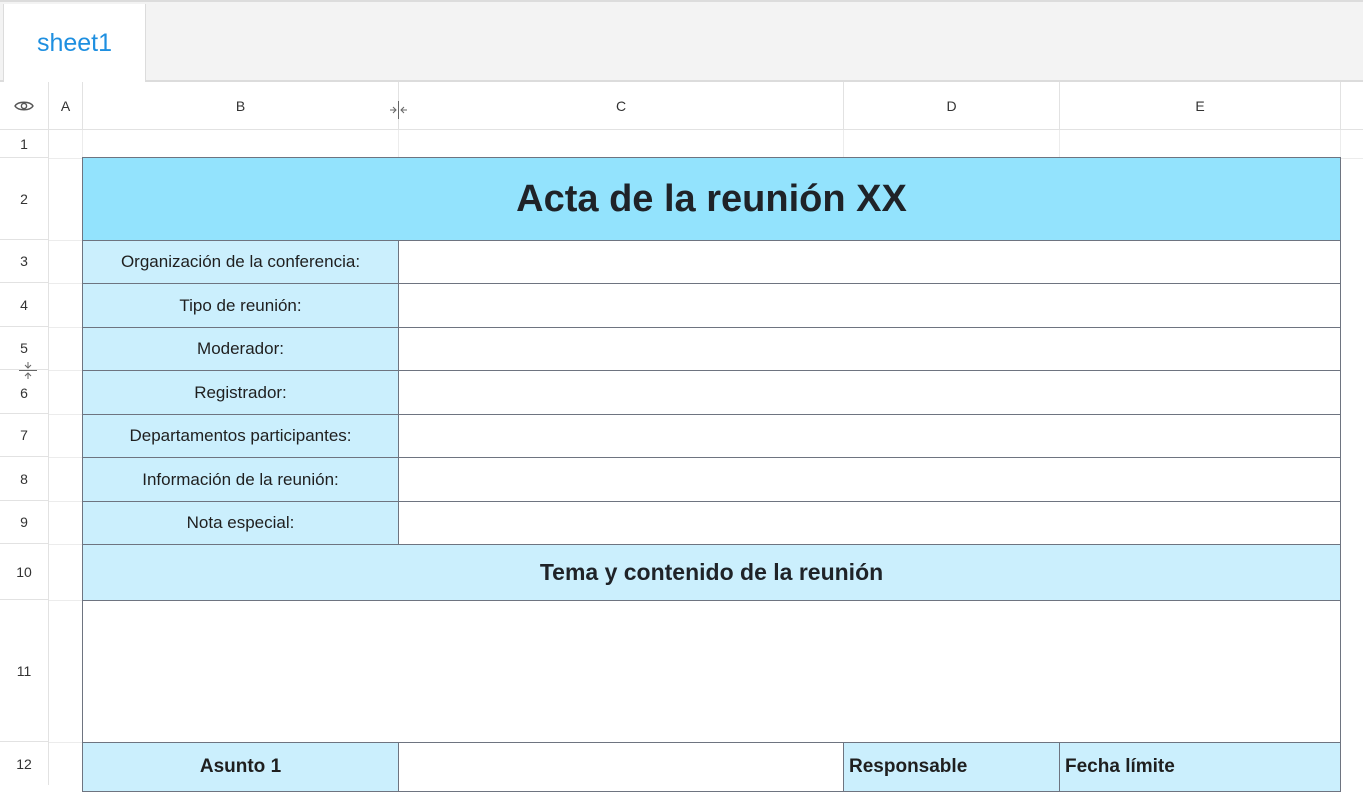 This screenshot has width=1363, height=792. Describe the element at coordinates (240, 479) in the screenshot. I see `field-label-informacion: Información de la reunión:` at that location.